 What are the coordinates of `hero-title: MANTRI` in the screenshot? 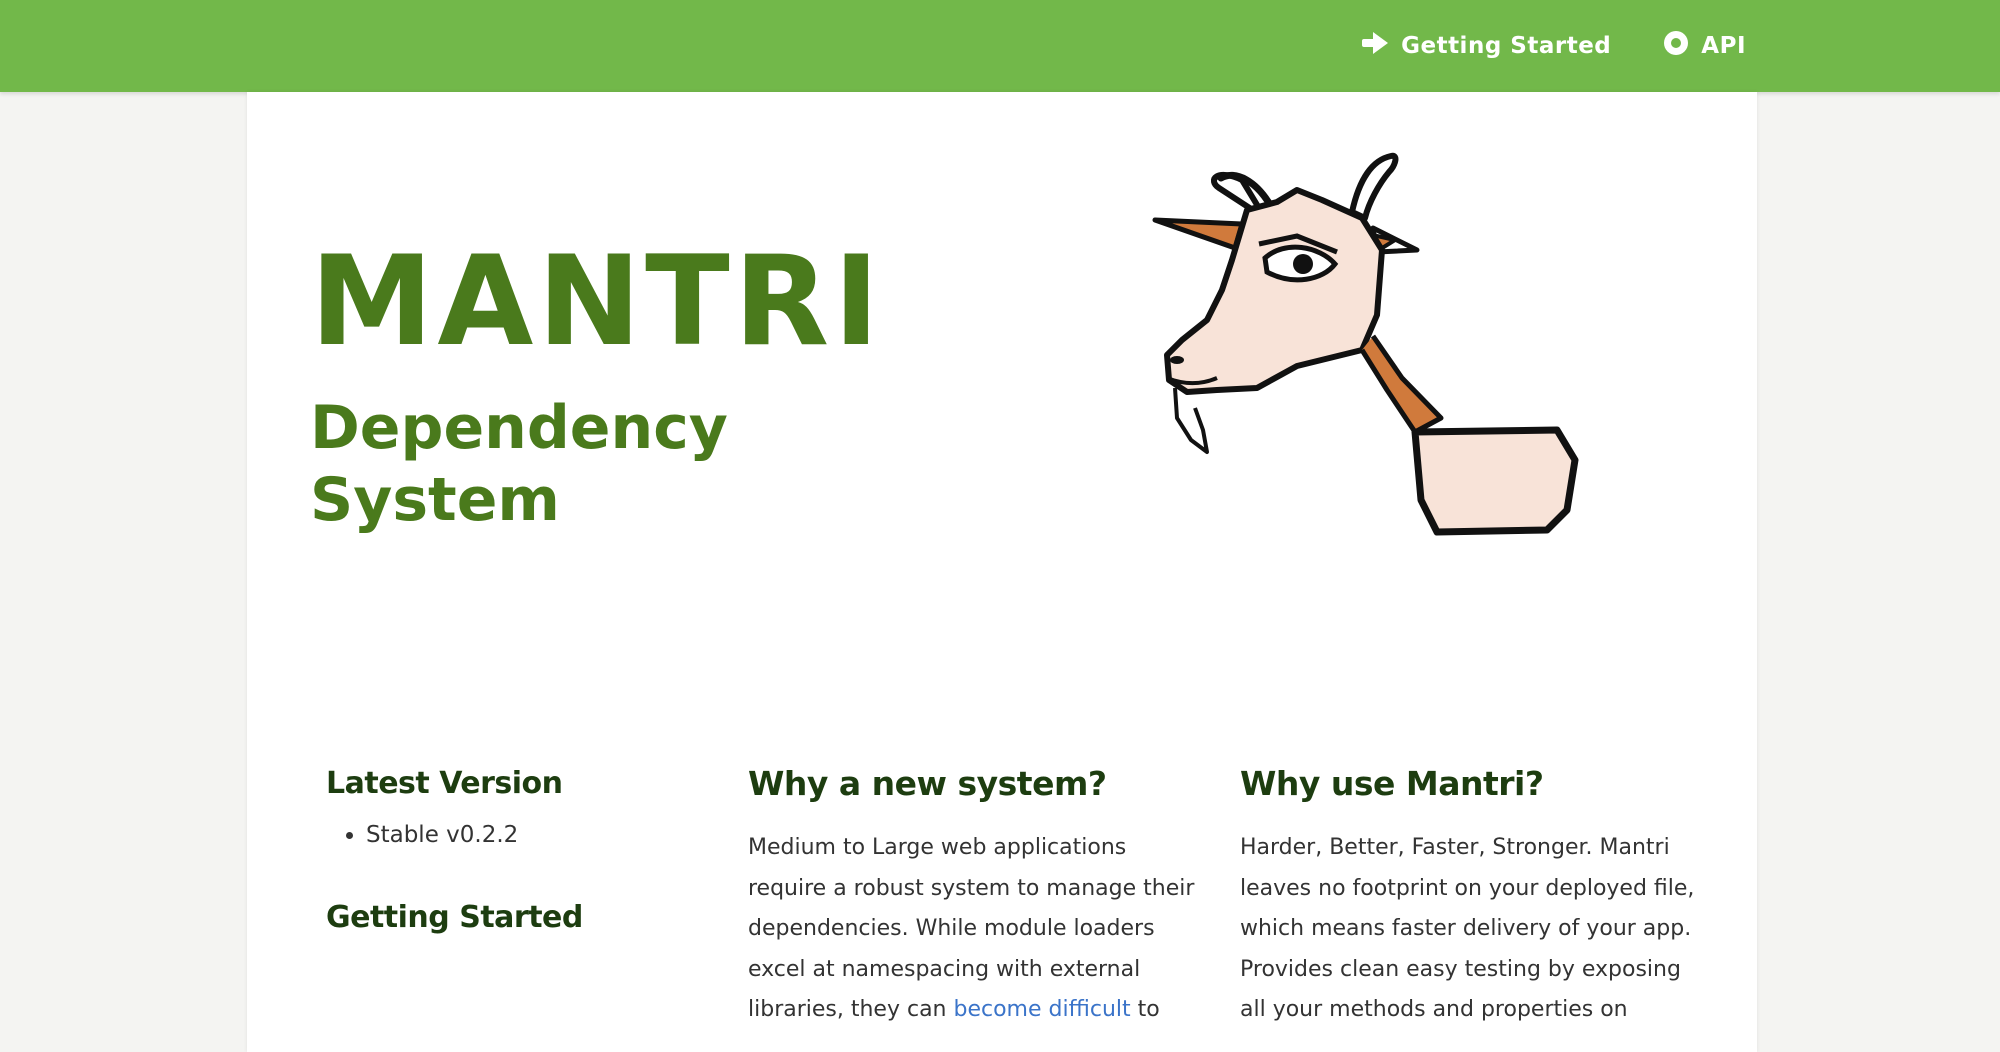 It's located at (597, 302).